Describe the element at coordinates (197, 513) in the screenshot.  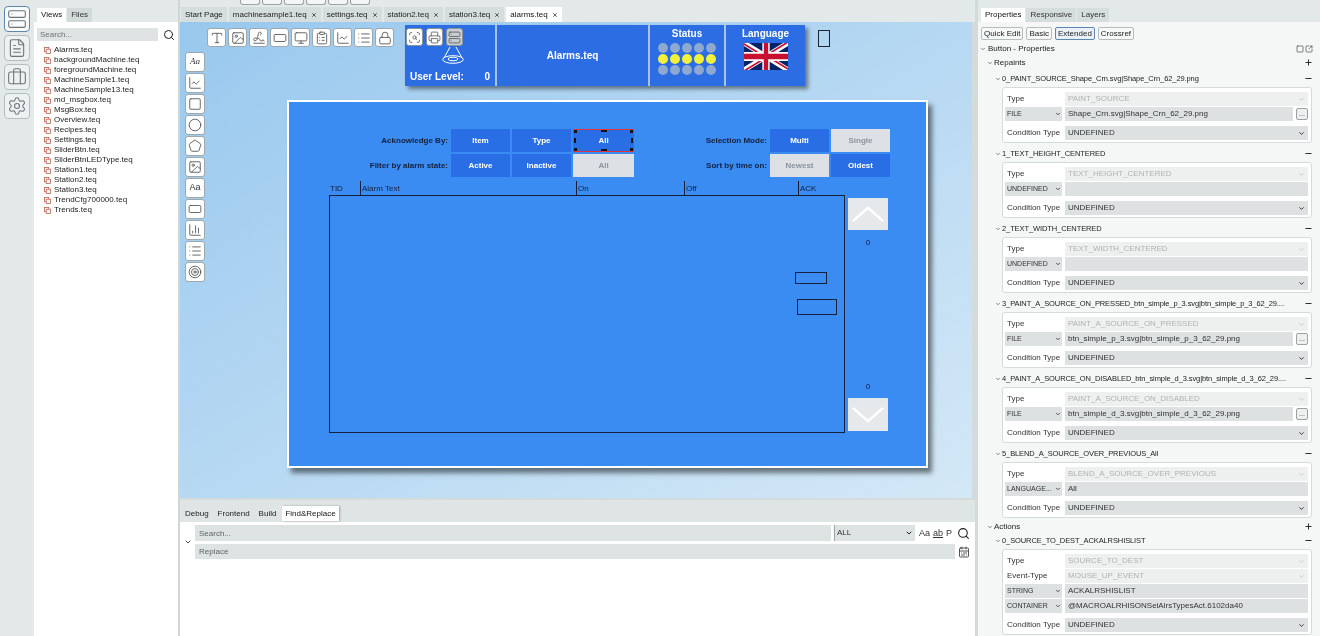
I see `panel-tab: Debug` at that location.